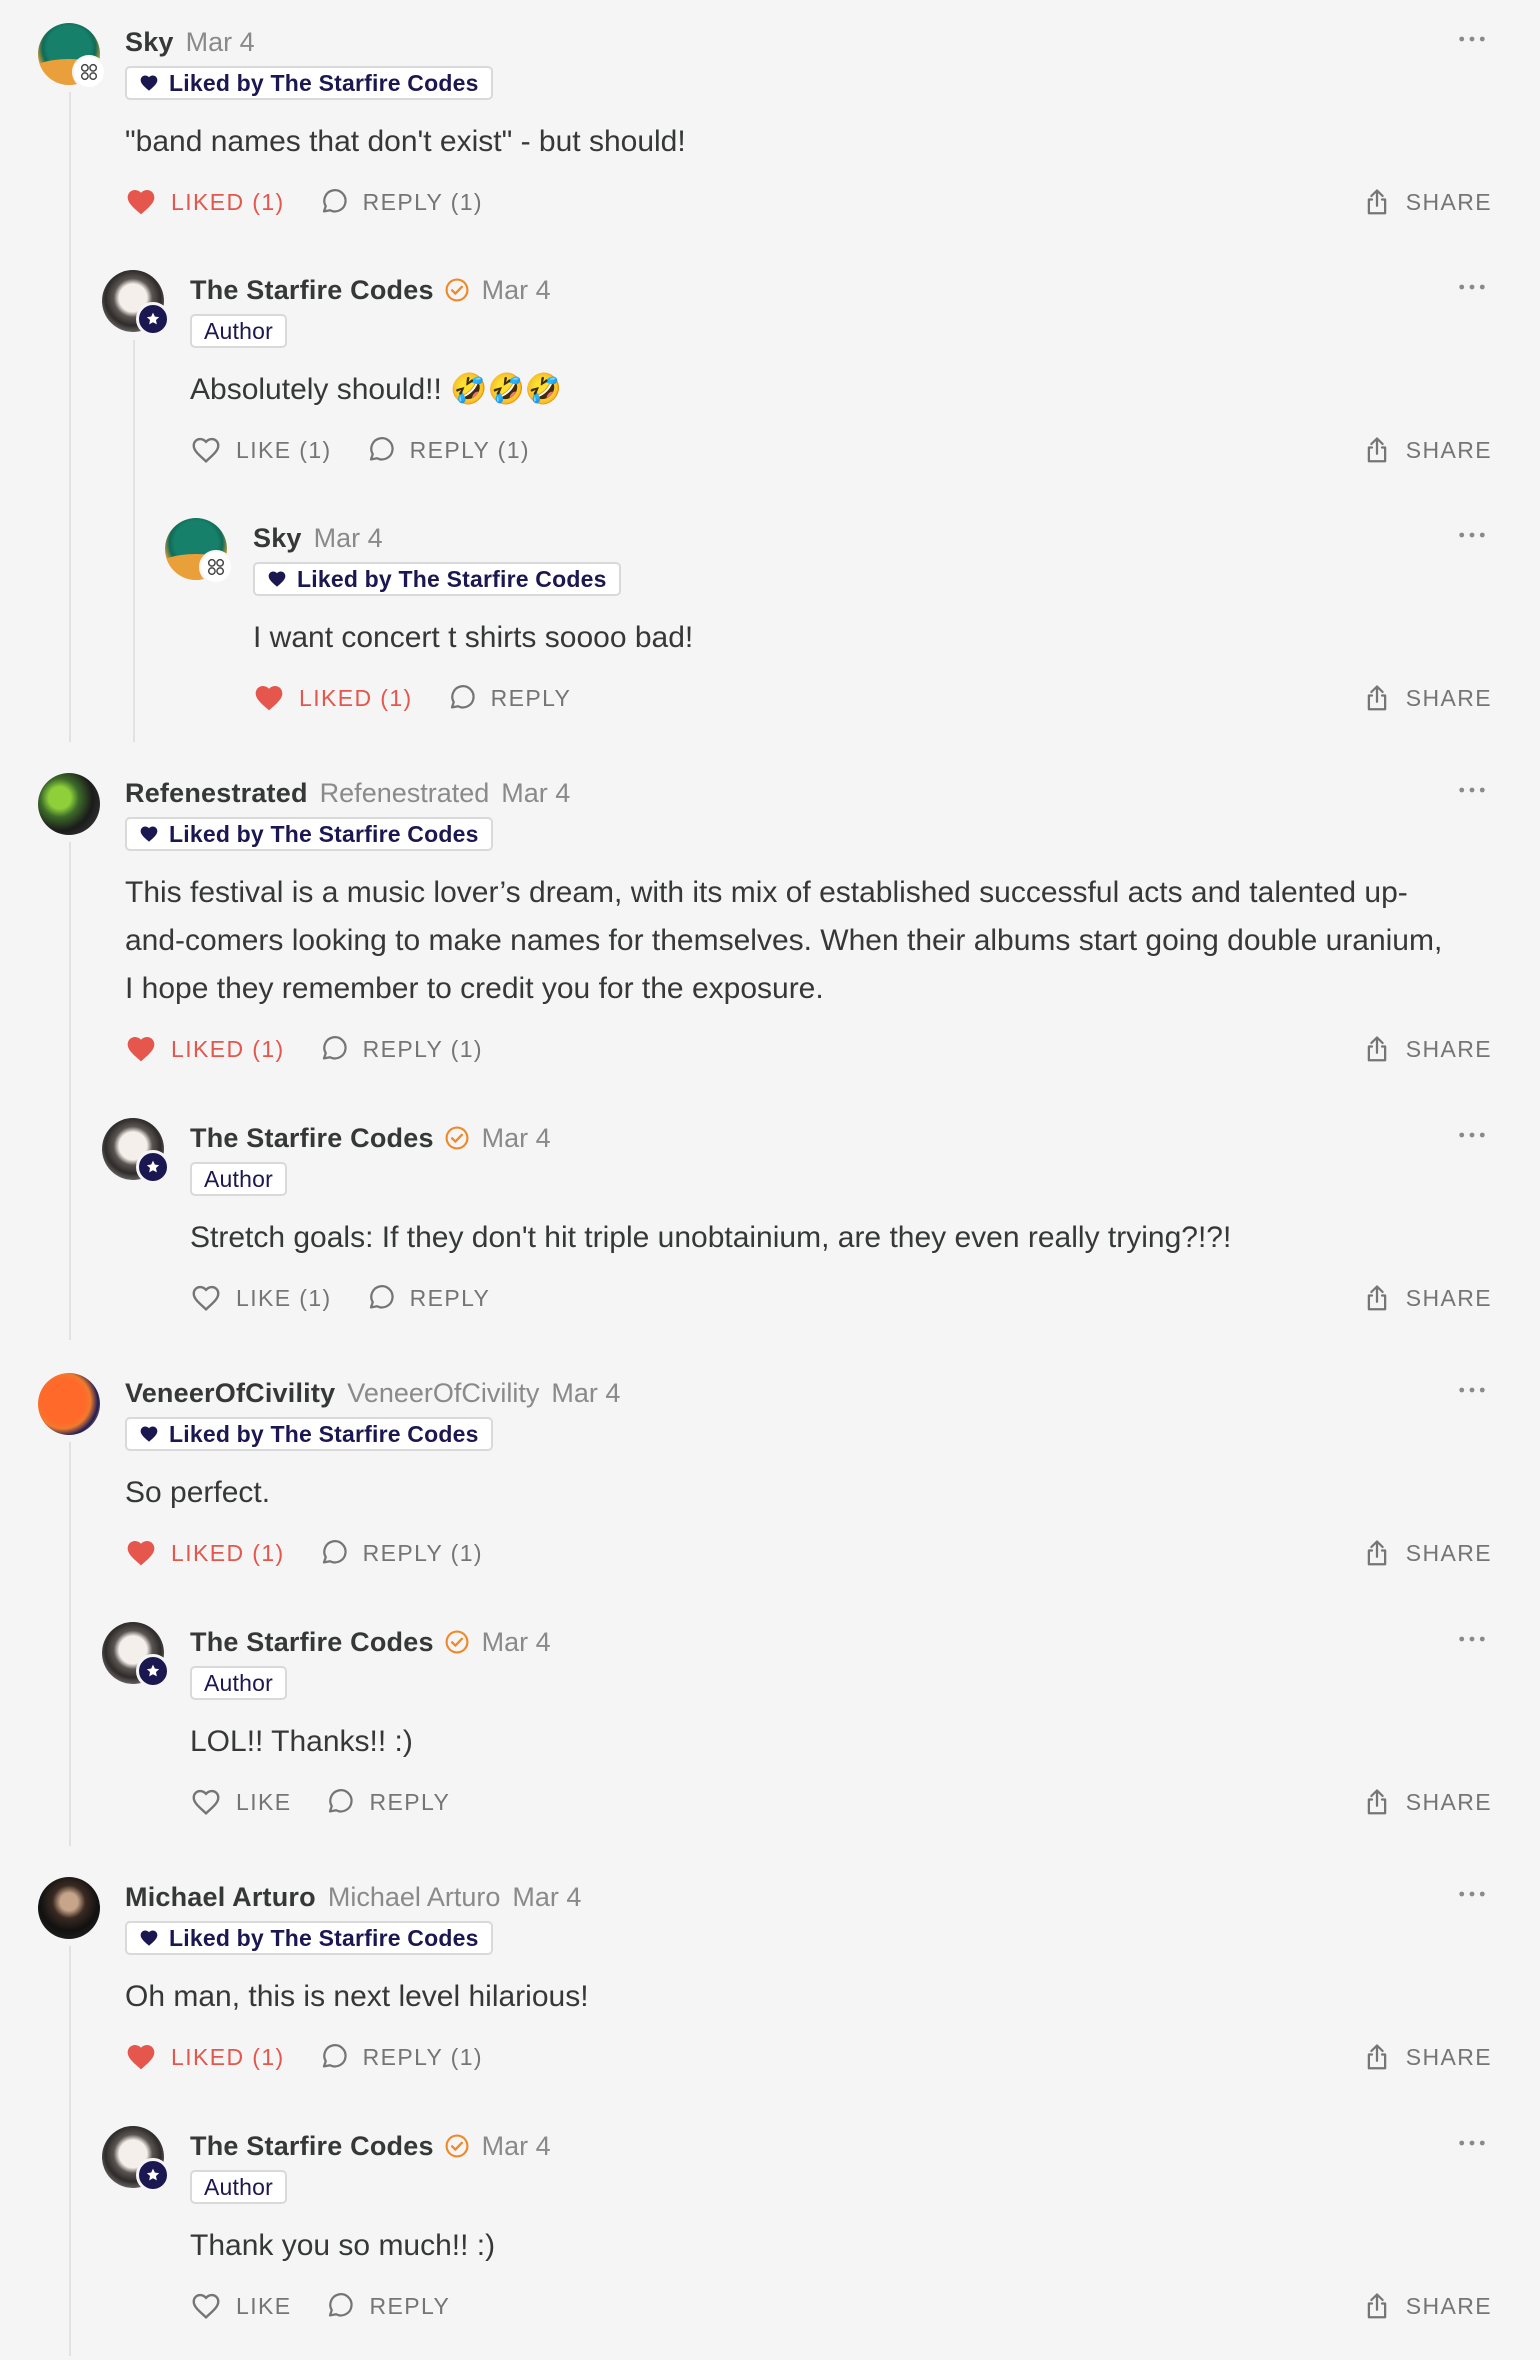 This screenshot has width=1540, height=2360. Describe the element at coordinates (443, 1393) in the screenshot. I see `author-handle: VeneerOfCivility` at that location.